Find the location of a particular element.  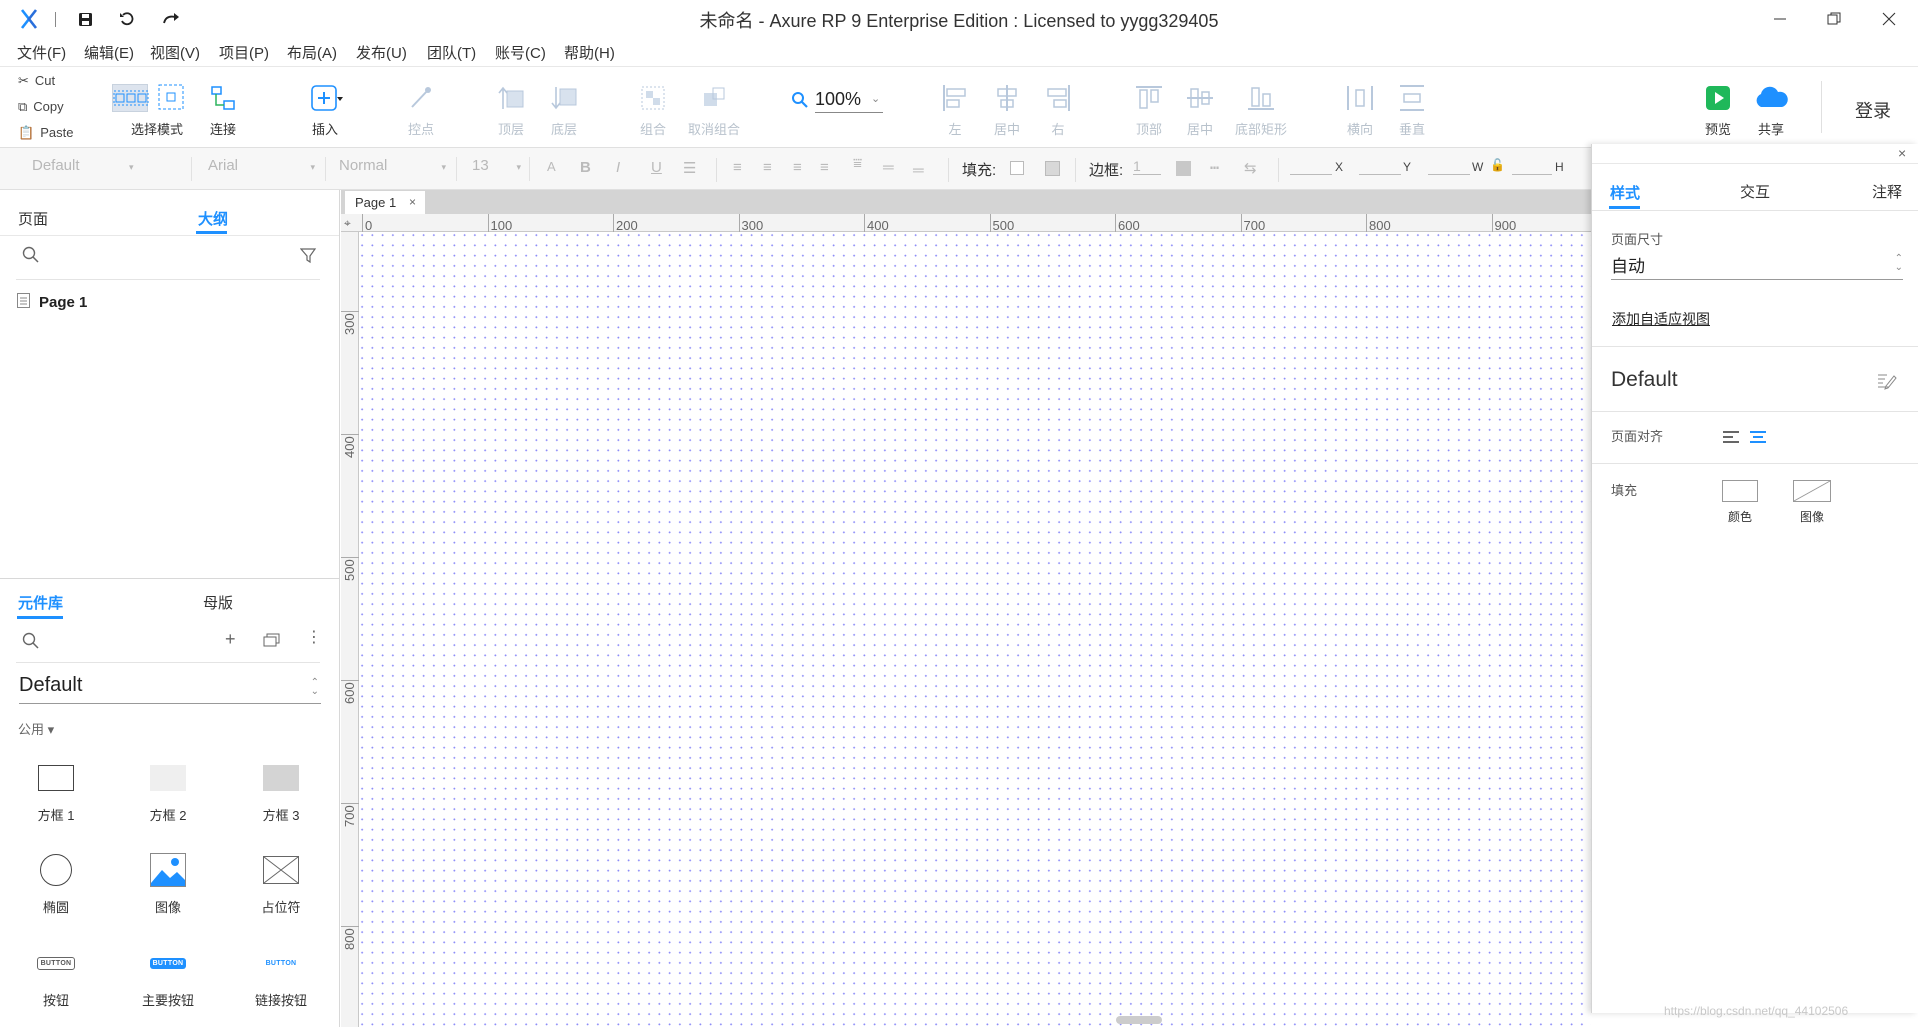

border-color-icon is located at coordinates (1183, 168).